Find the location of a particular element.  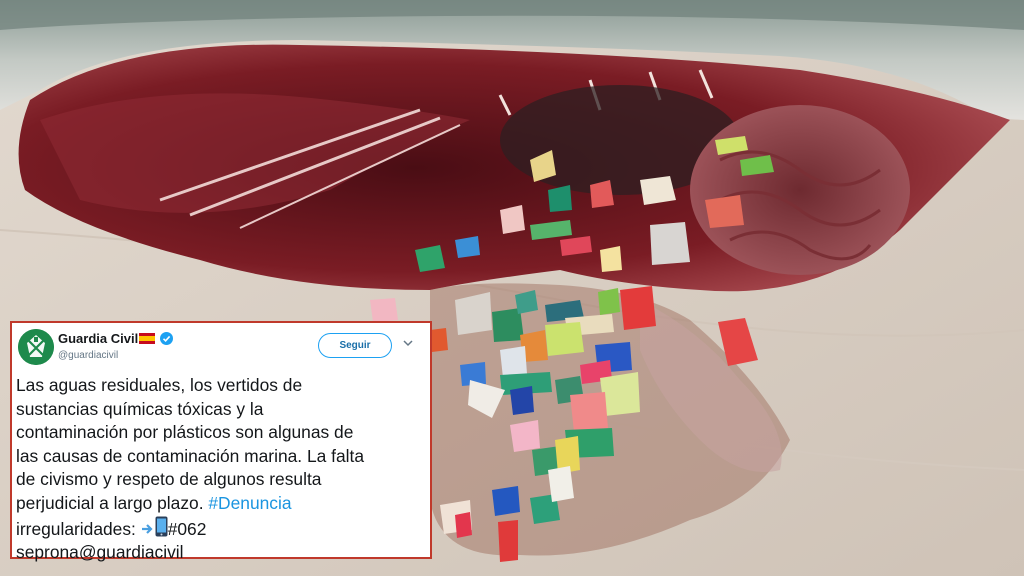

hashtag-link: #Denuncia is located at coordinates (249, 503).